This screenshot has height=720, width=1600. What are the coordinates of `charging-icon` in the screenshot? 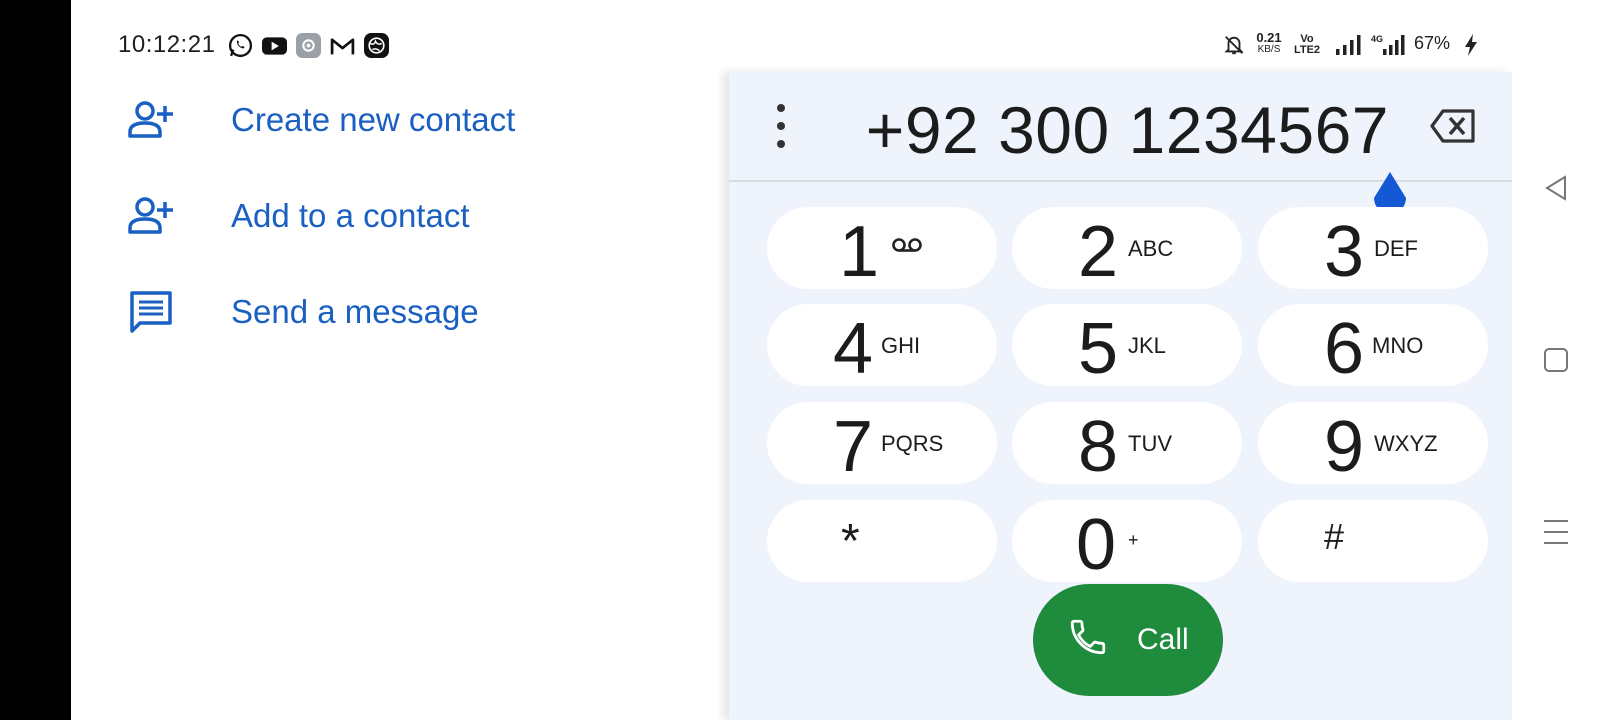 It's located at (1471, 45).